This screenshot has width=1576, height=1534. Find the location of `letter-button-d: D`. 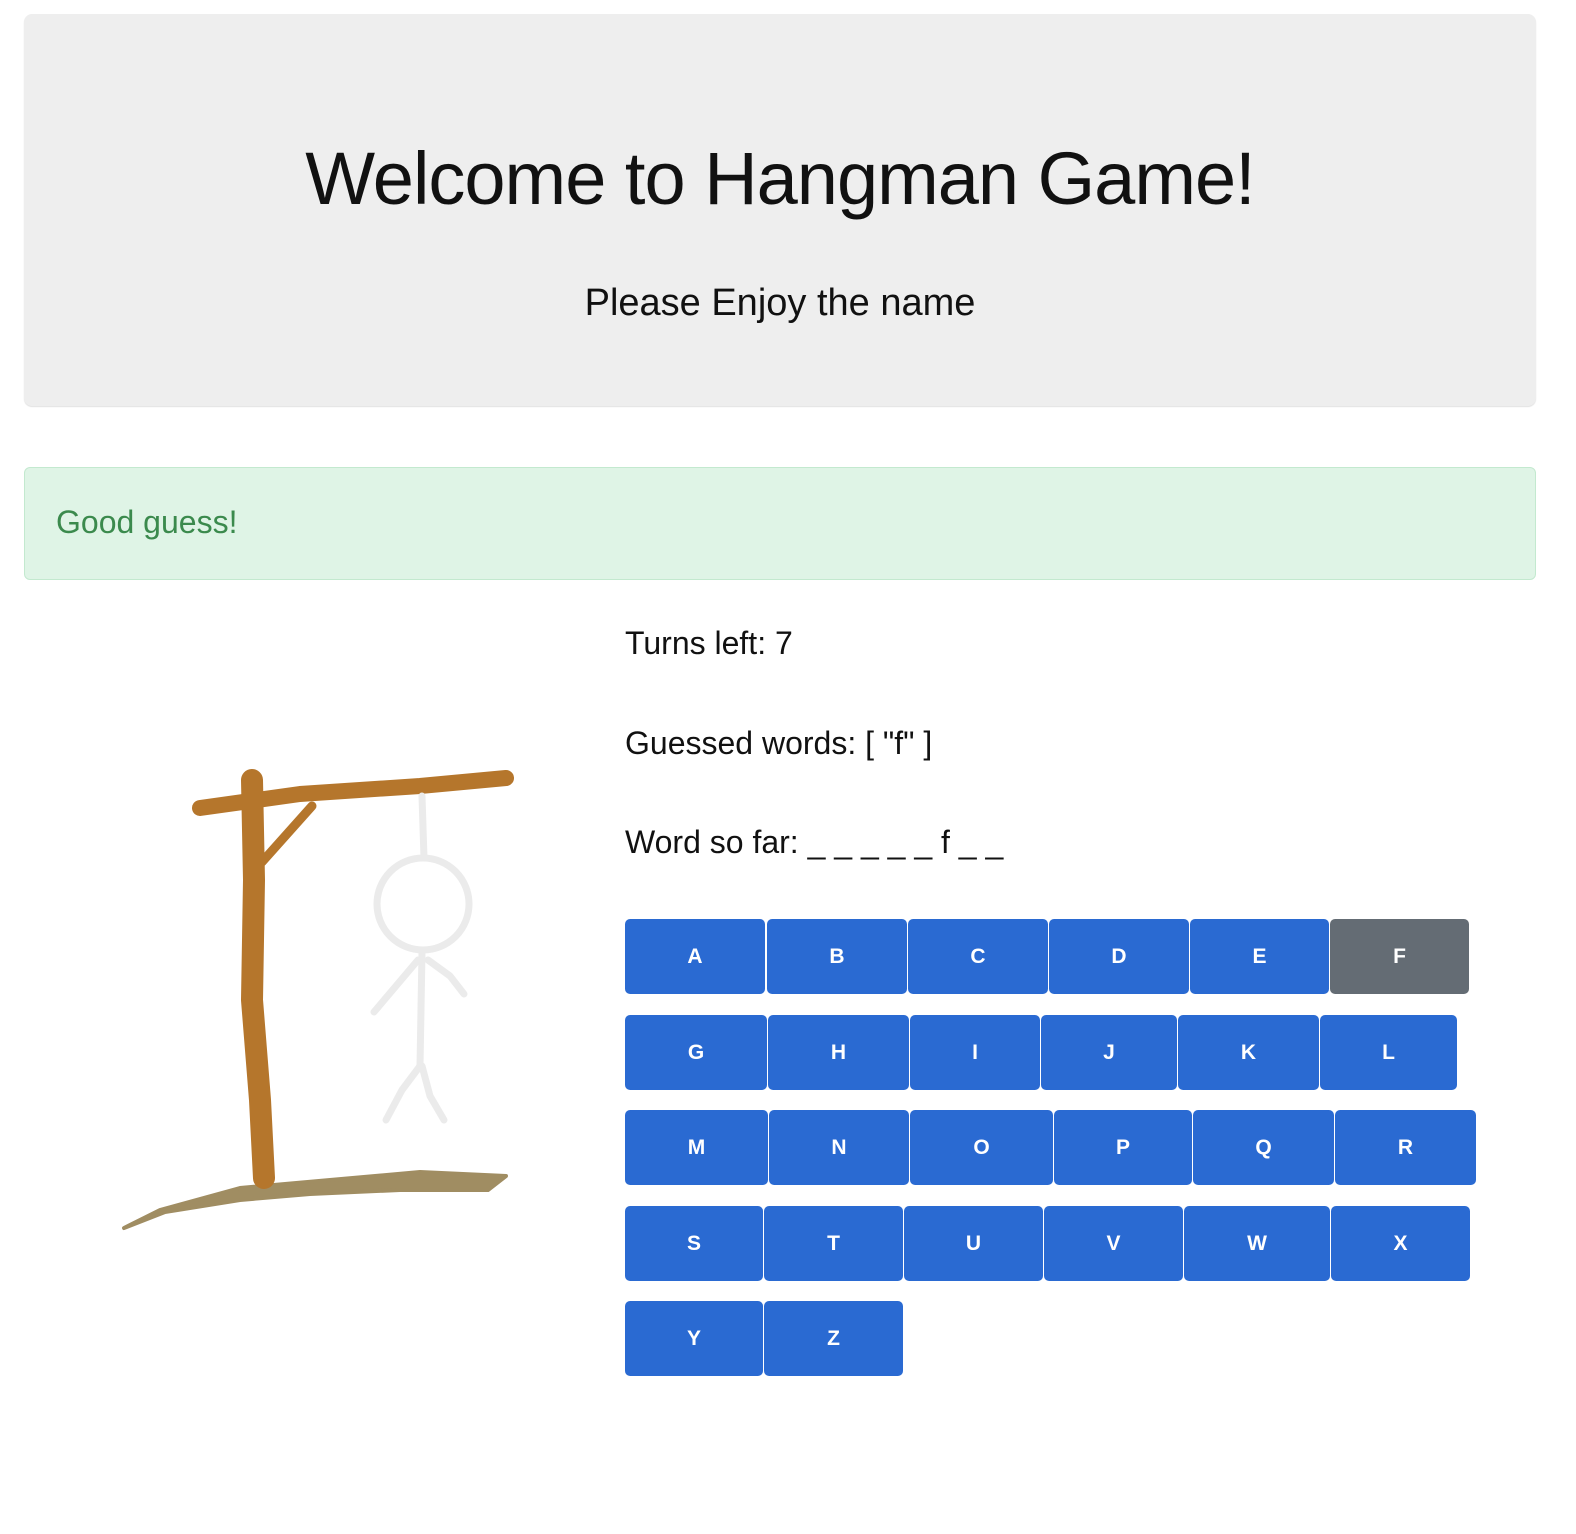

letter-button-d: D is located at coordinates (1119, 956).